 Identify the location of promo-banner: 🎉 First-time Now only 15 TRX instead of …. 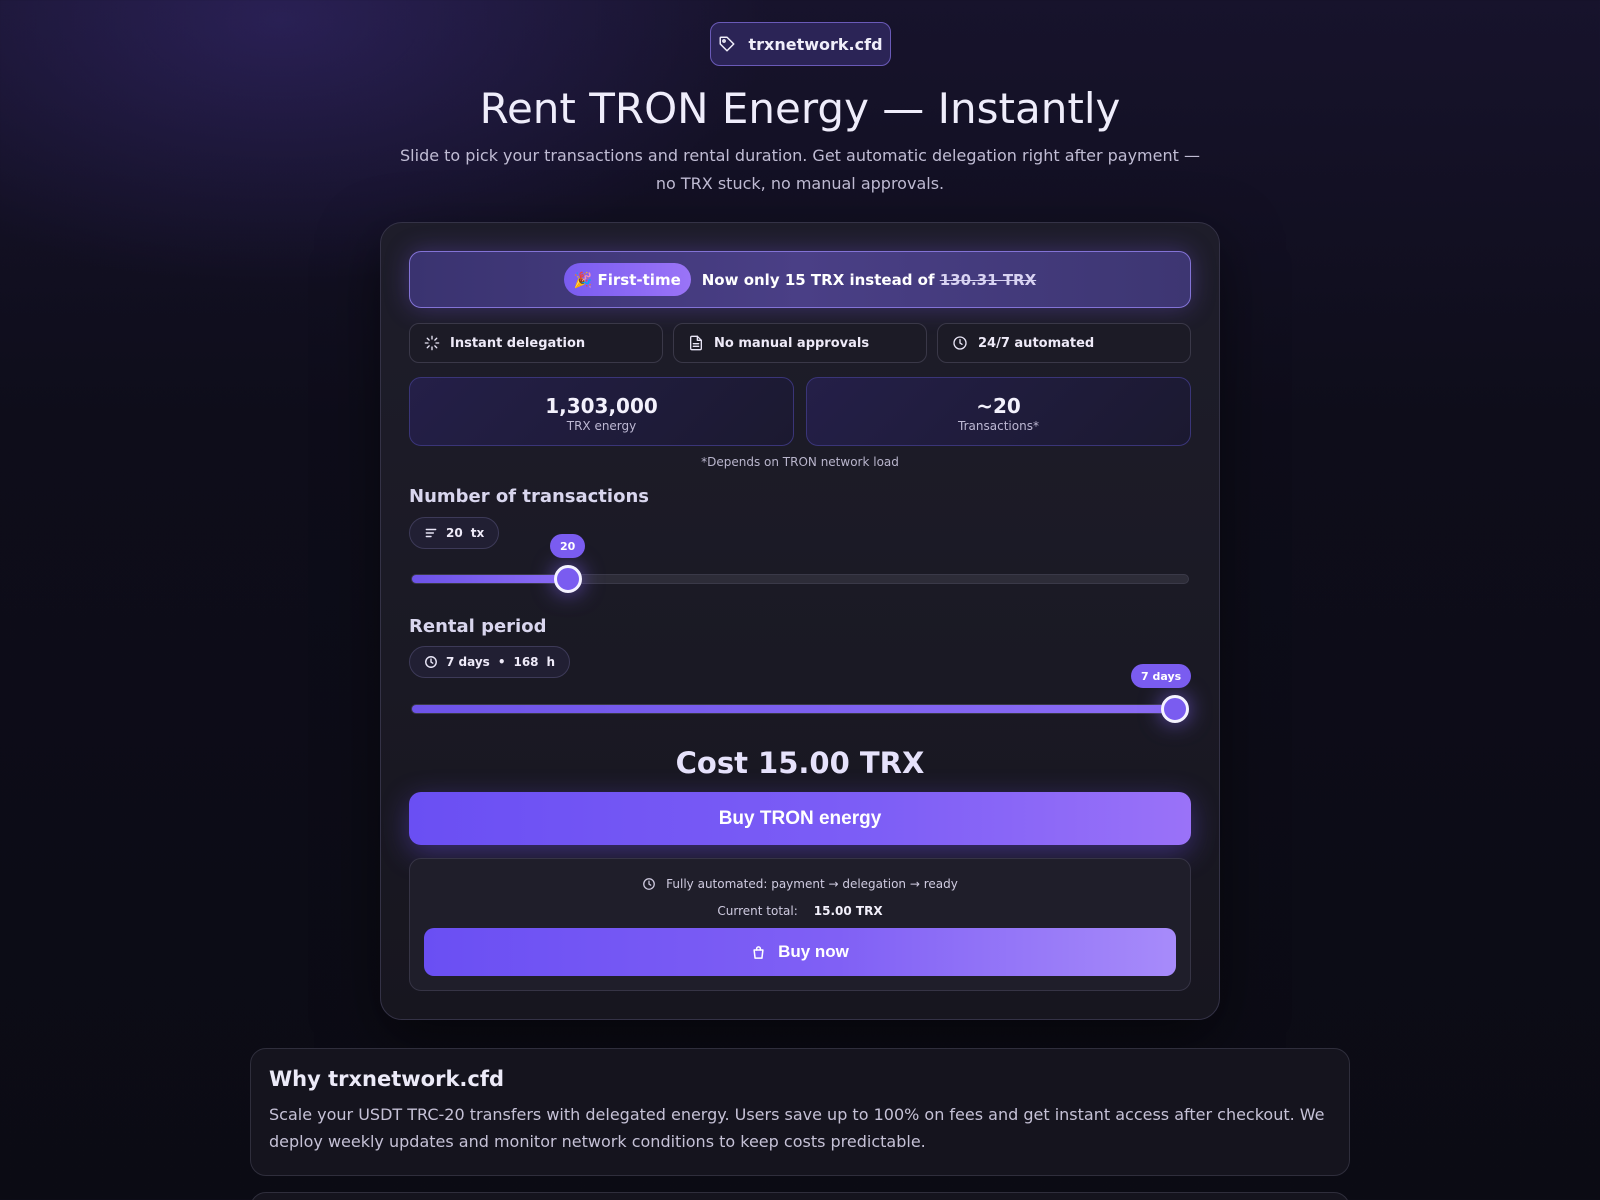
(800, 279).